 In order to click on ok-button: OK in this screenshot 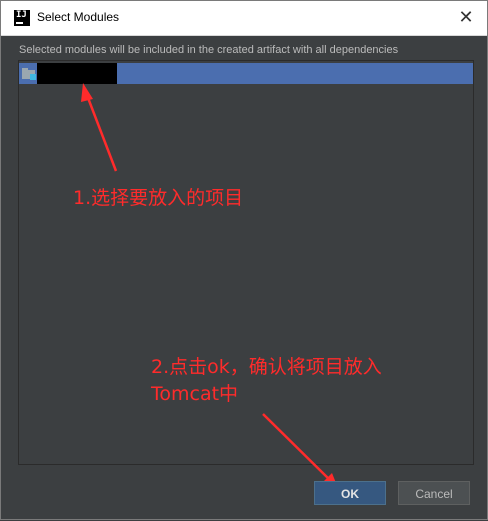, I will do `click(350, 493)`.